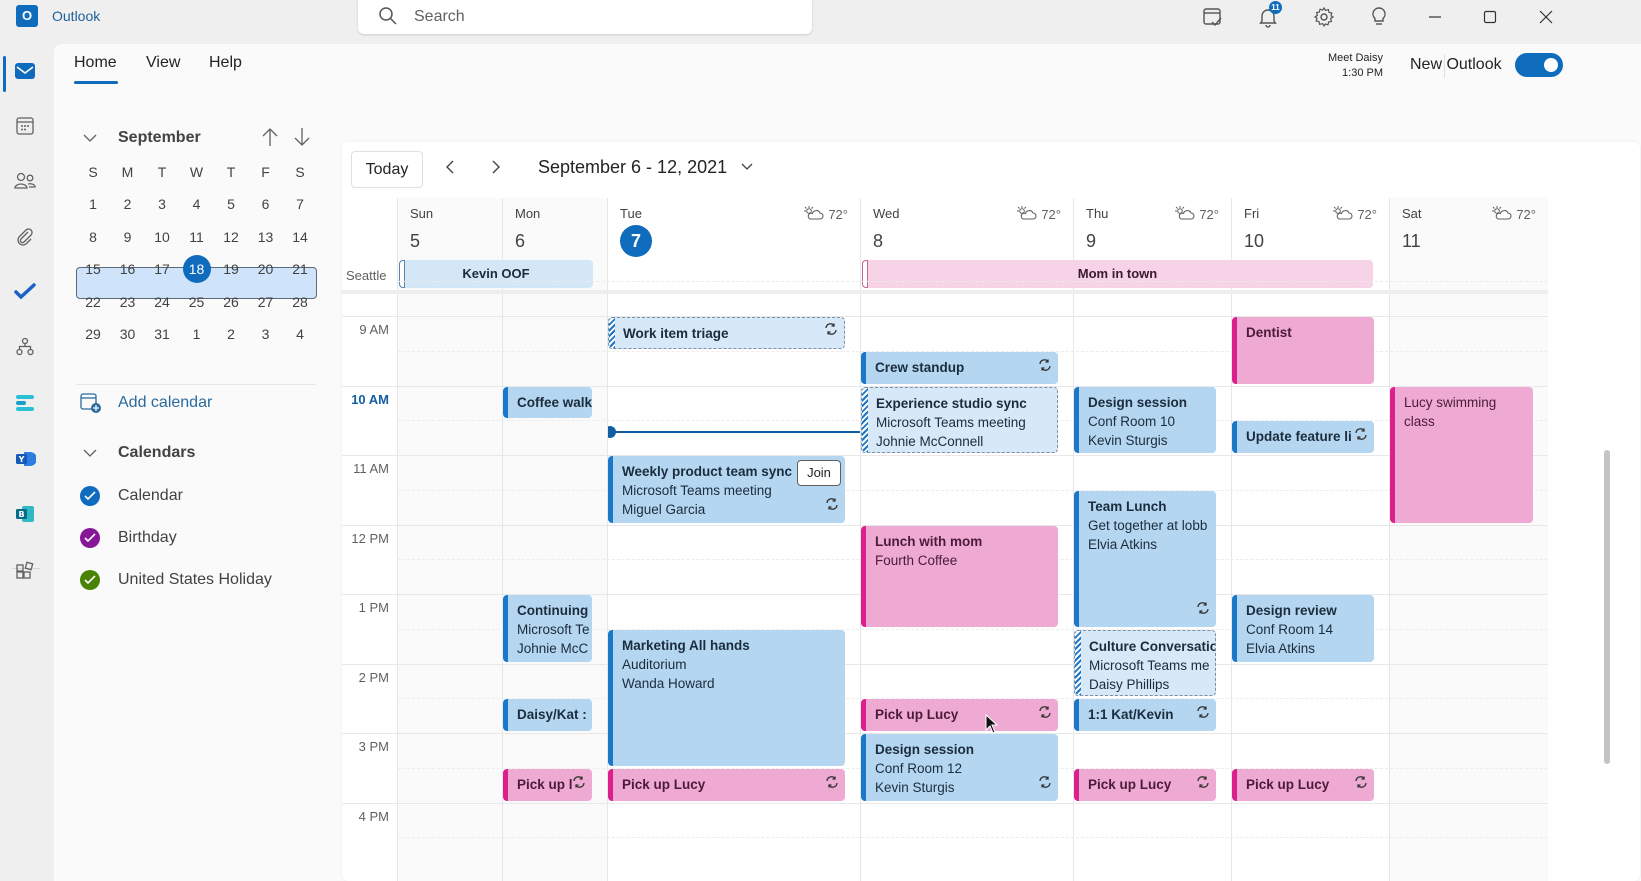 The image size is (1641, 881). Describe the element at coordinates (25, 349) in the screenshot. I see `rail-org-explorer` at that location.